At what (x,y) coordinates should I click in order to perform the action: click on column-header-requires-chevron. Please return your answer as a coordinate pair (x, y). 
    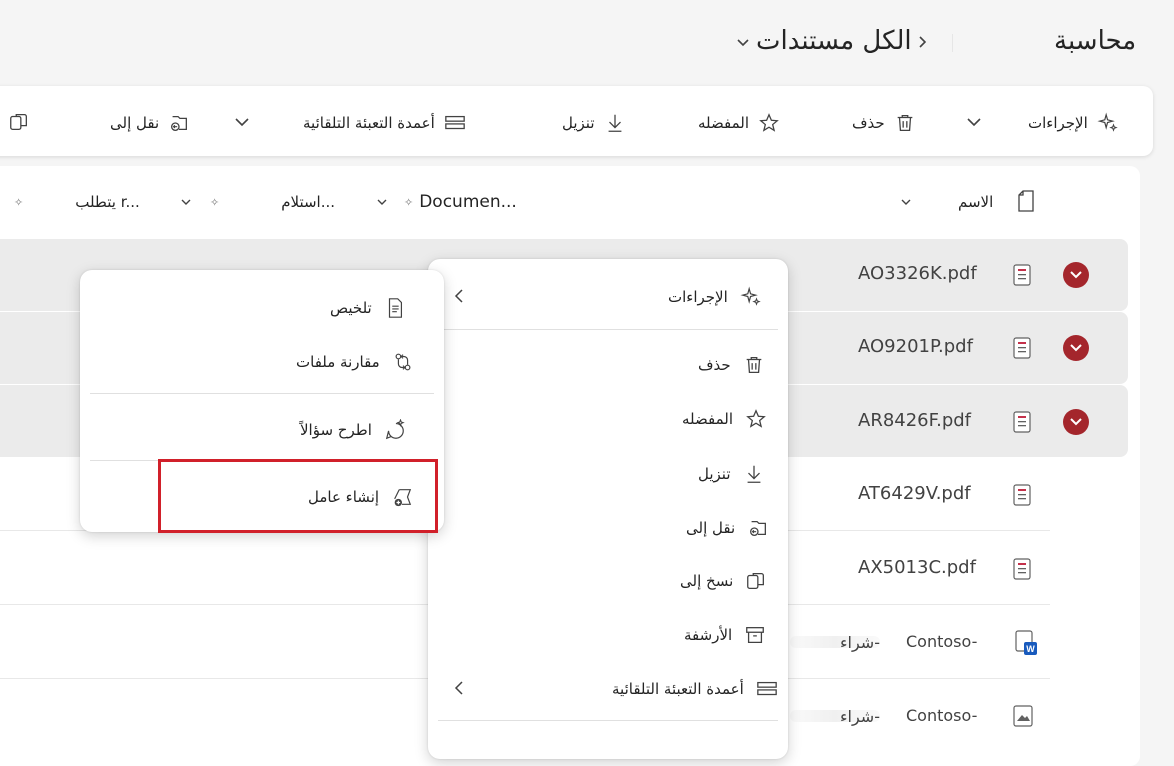
    Looking at the image, I should click on (186, 202).